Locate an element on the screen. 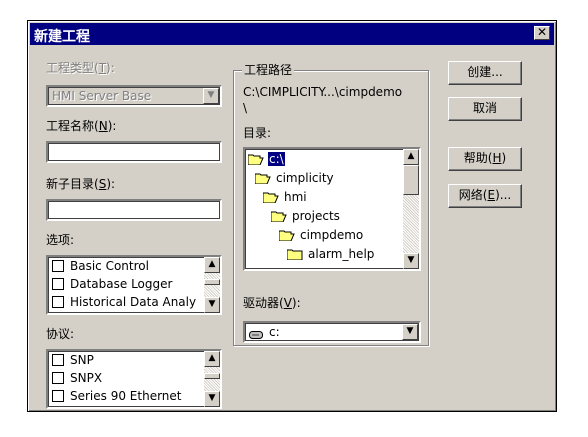 The image size is (588, 437). window-title: 新建工程 is located at coordinates (62, 37).